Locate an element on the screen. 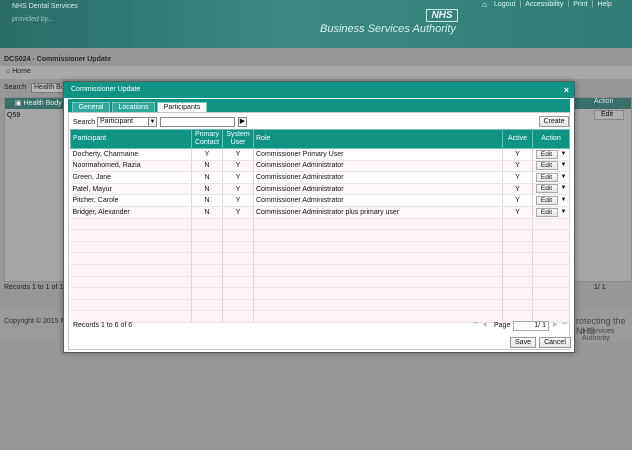  cell-role: Commissioner Primary User is located at coordinates (378, 154).